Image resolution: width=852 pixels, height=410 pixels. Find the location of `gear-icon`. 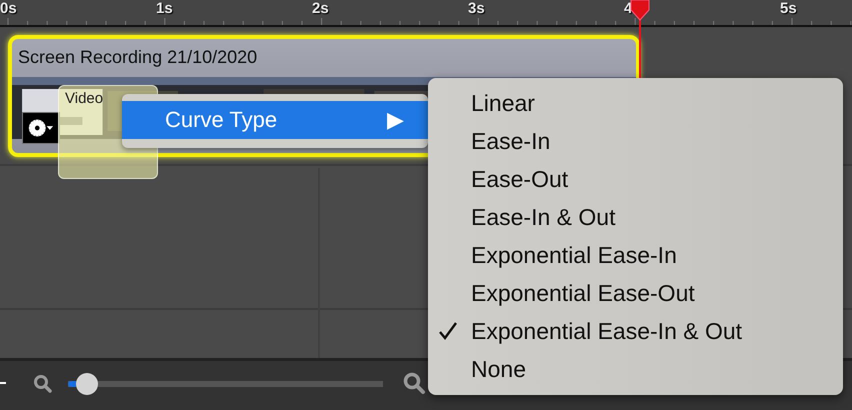

gear-icon is located at coordinates (41, 128).